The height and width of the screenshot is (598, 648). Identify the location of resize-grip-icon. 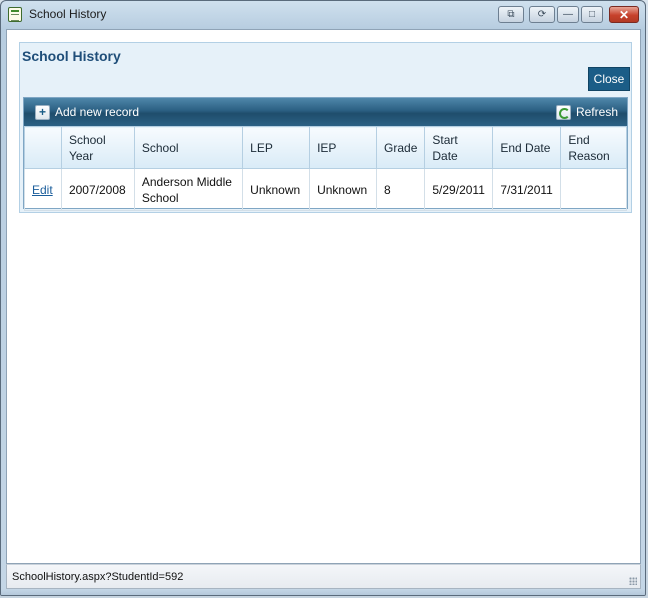
(633, 581).